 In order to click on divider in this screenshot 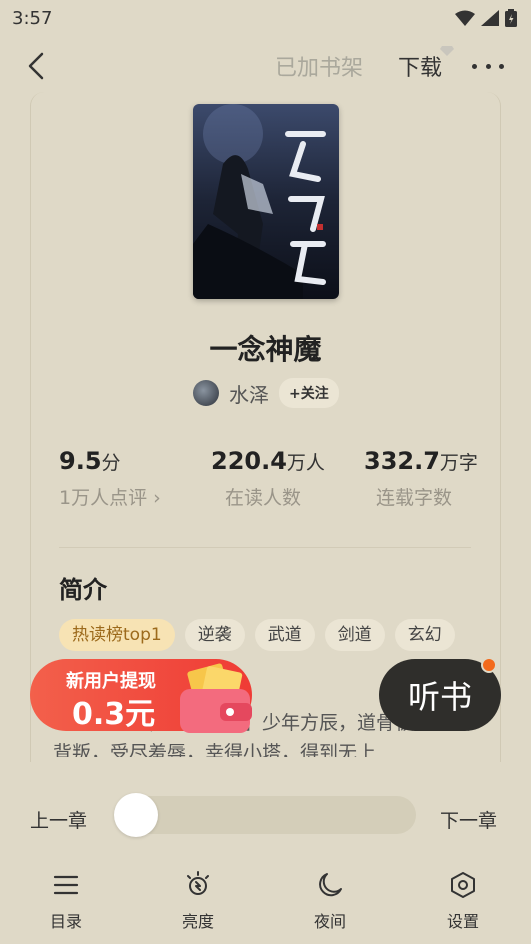, I will do `click(265, 547)`.